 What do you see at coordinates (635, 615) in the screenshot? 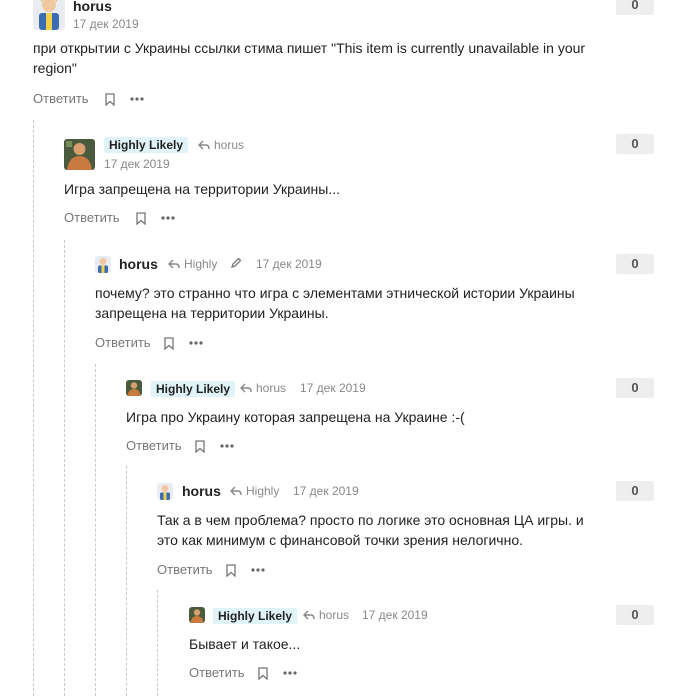
I see `comment-score: 0` at bounding box center [635, 615].